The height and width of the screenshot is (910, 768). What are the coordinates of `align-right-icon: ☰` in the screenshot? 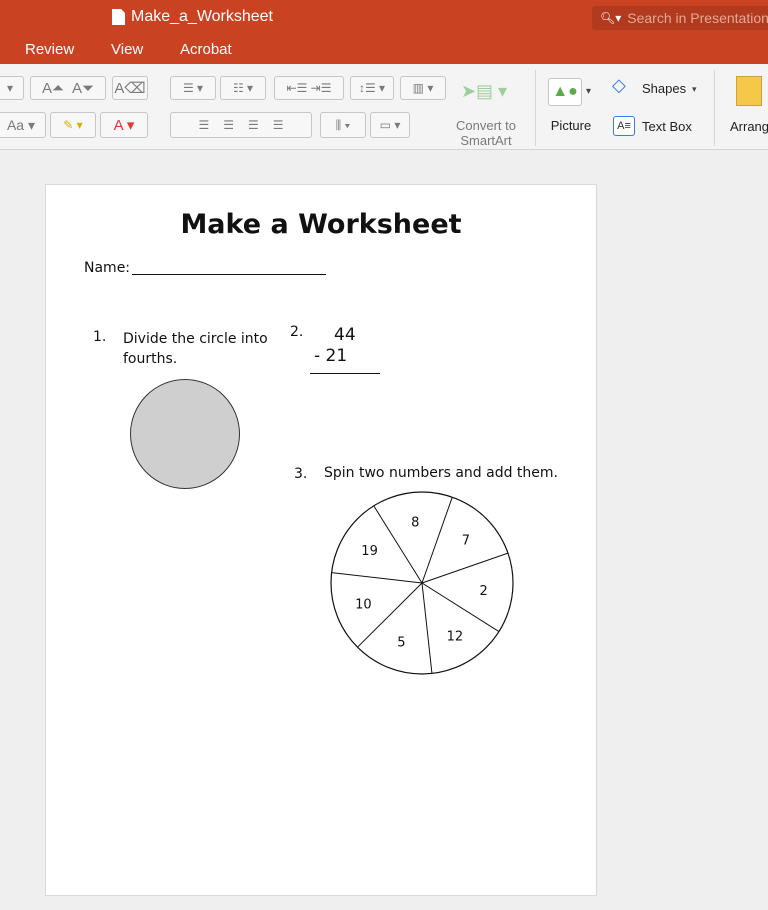 It's located at (253, 125).